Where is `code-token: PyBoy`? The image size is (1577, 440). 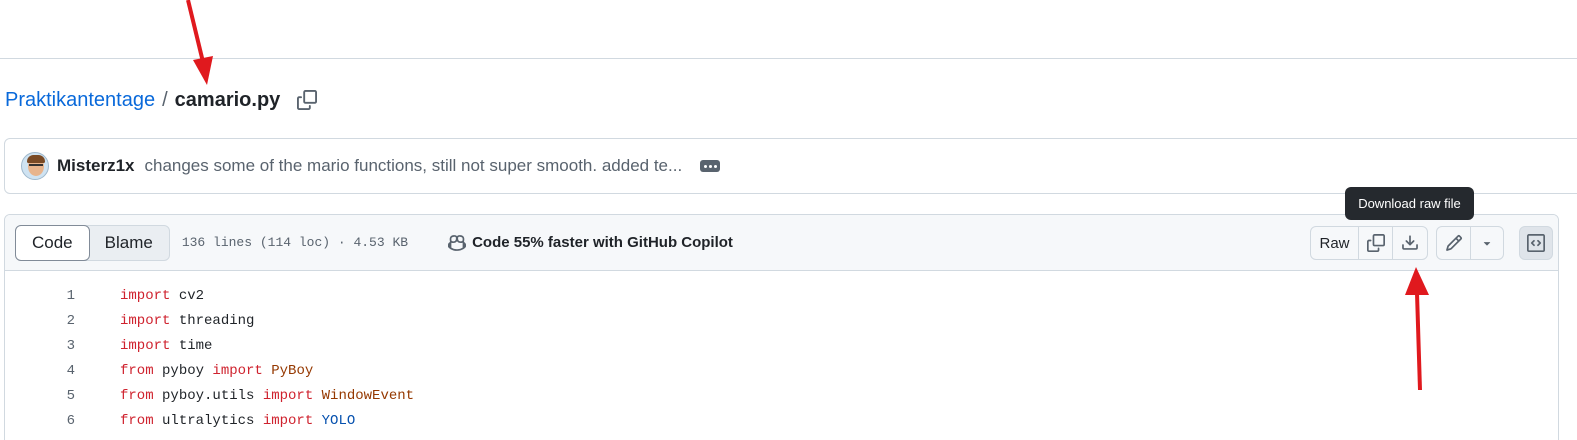
code-token: PyBoy is located at coordinates (288, 370).